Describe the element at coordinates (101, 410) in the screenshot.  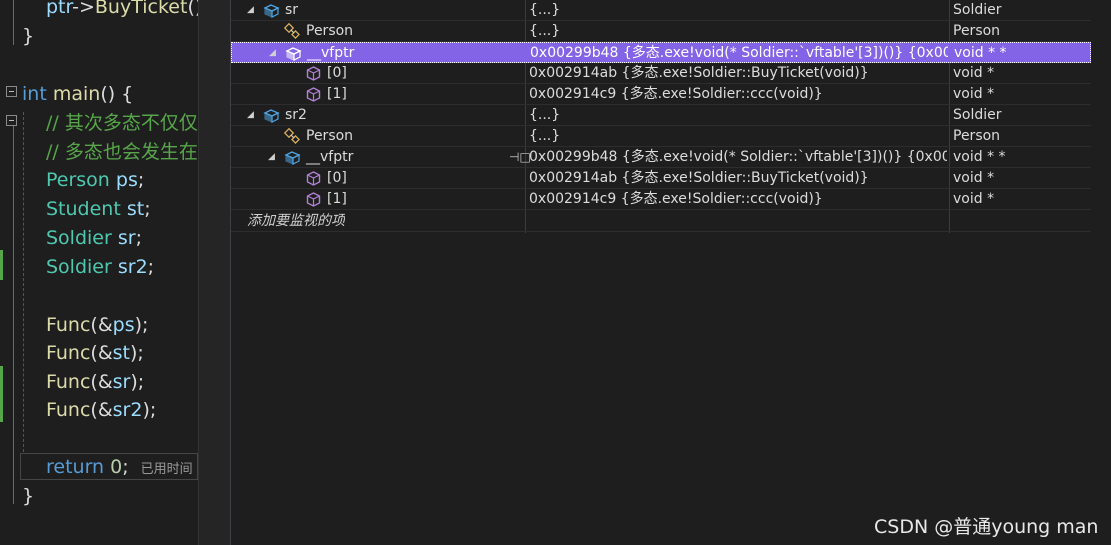
I see `code-token: (&` at that location.